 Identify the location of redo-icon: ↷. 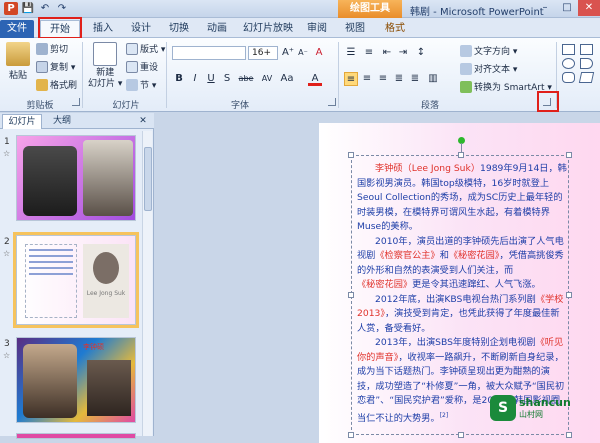
(62, 8).